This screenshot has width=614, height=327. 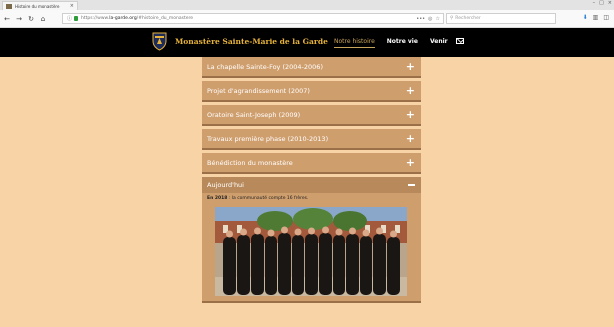 I want to click on close-tab-icon: ×, so click(x=72, y=6).